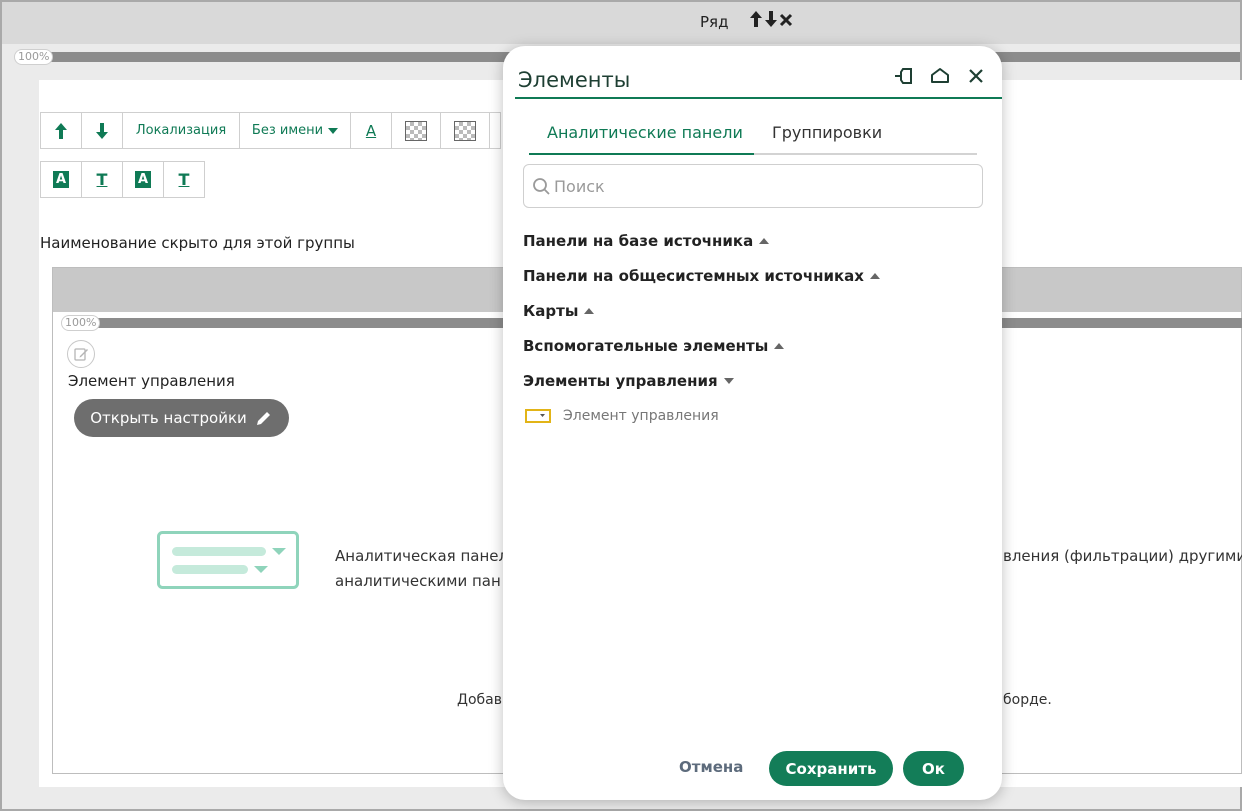 The image size is (1242, 811). What do you see at coordinates (574, 80) in the screenshot?
I see `dialog-title: Элементы` at bounding box center [574, 80].